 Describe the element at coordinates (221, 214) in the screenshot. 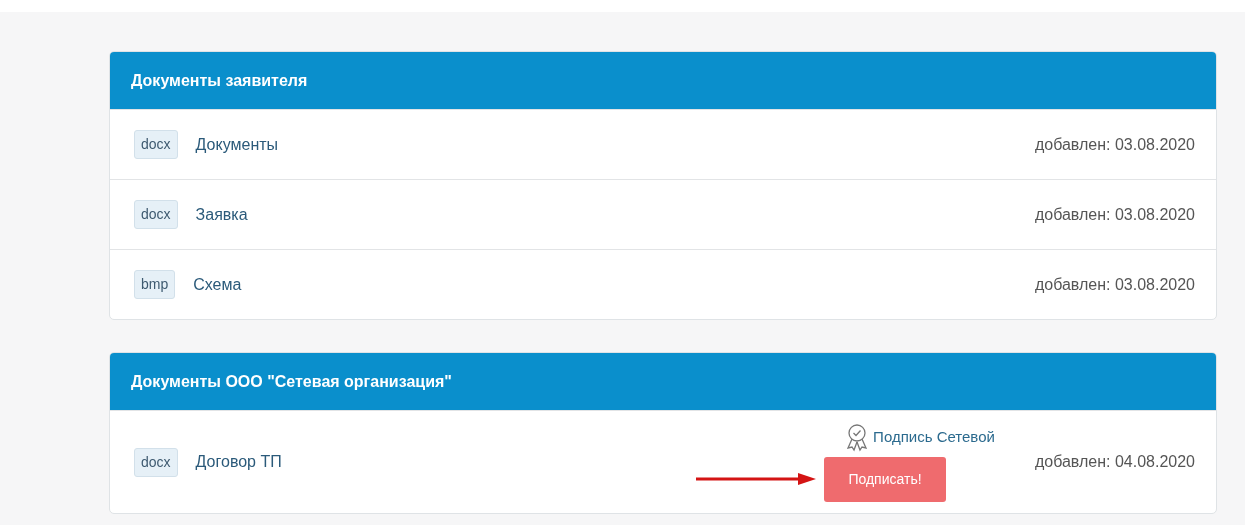

I see `document-link: Заявка` at that location.